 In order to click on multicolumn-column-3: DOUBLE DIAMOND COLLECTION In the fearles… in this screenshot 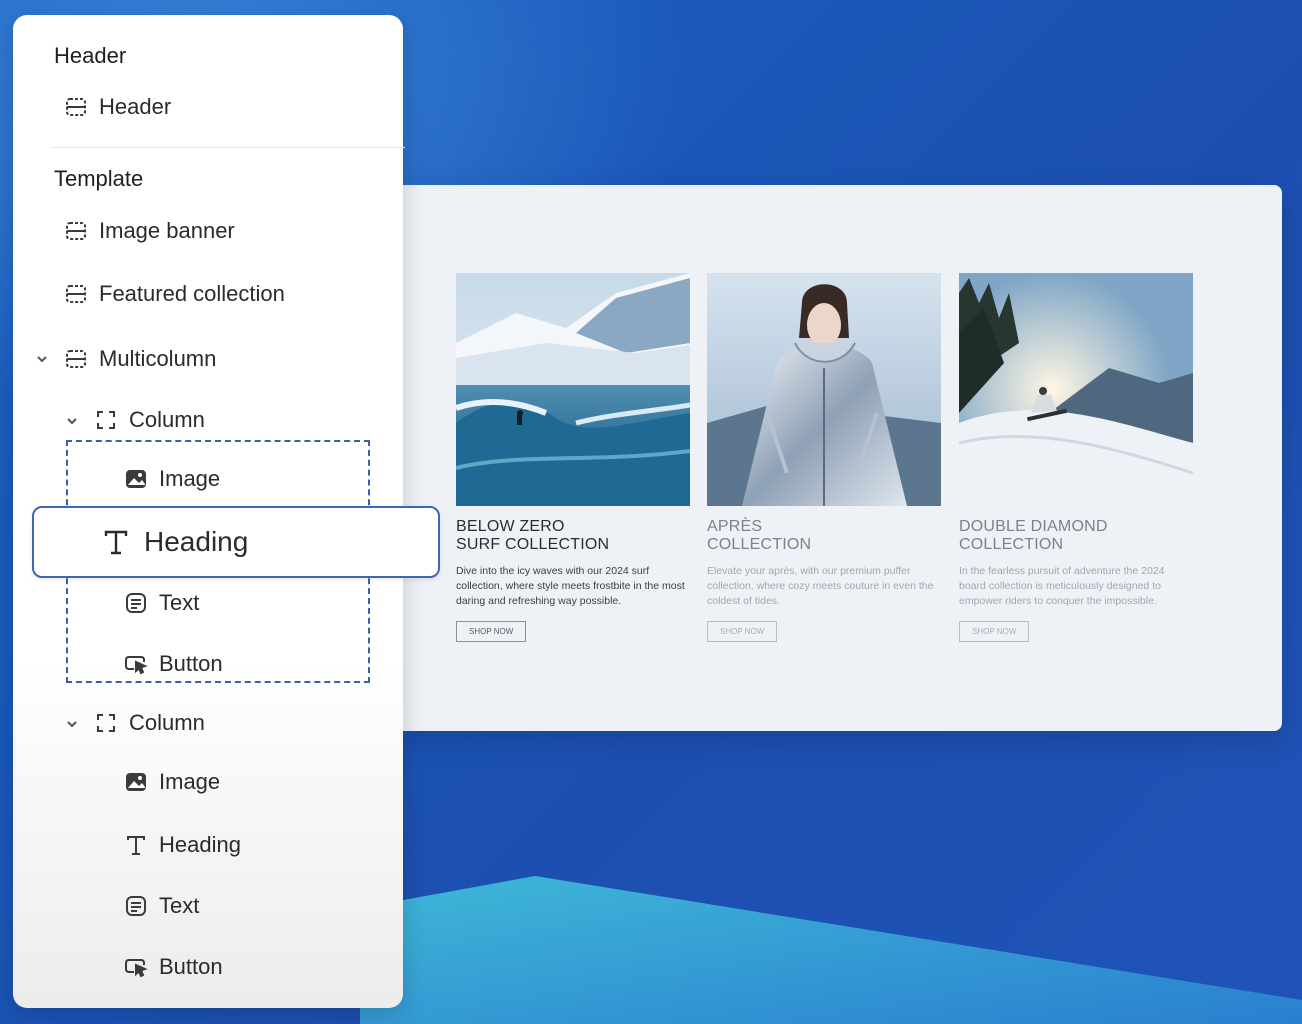, I will do `click(1077, 457)`.